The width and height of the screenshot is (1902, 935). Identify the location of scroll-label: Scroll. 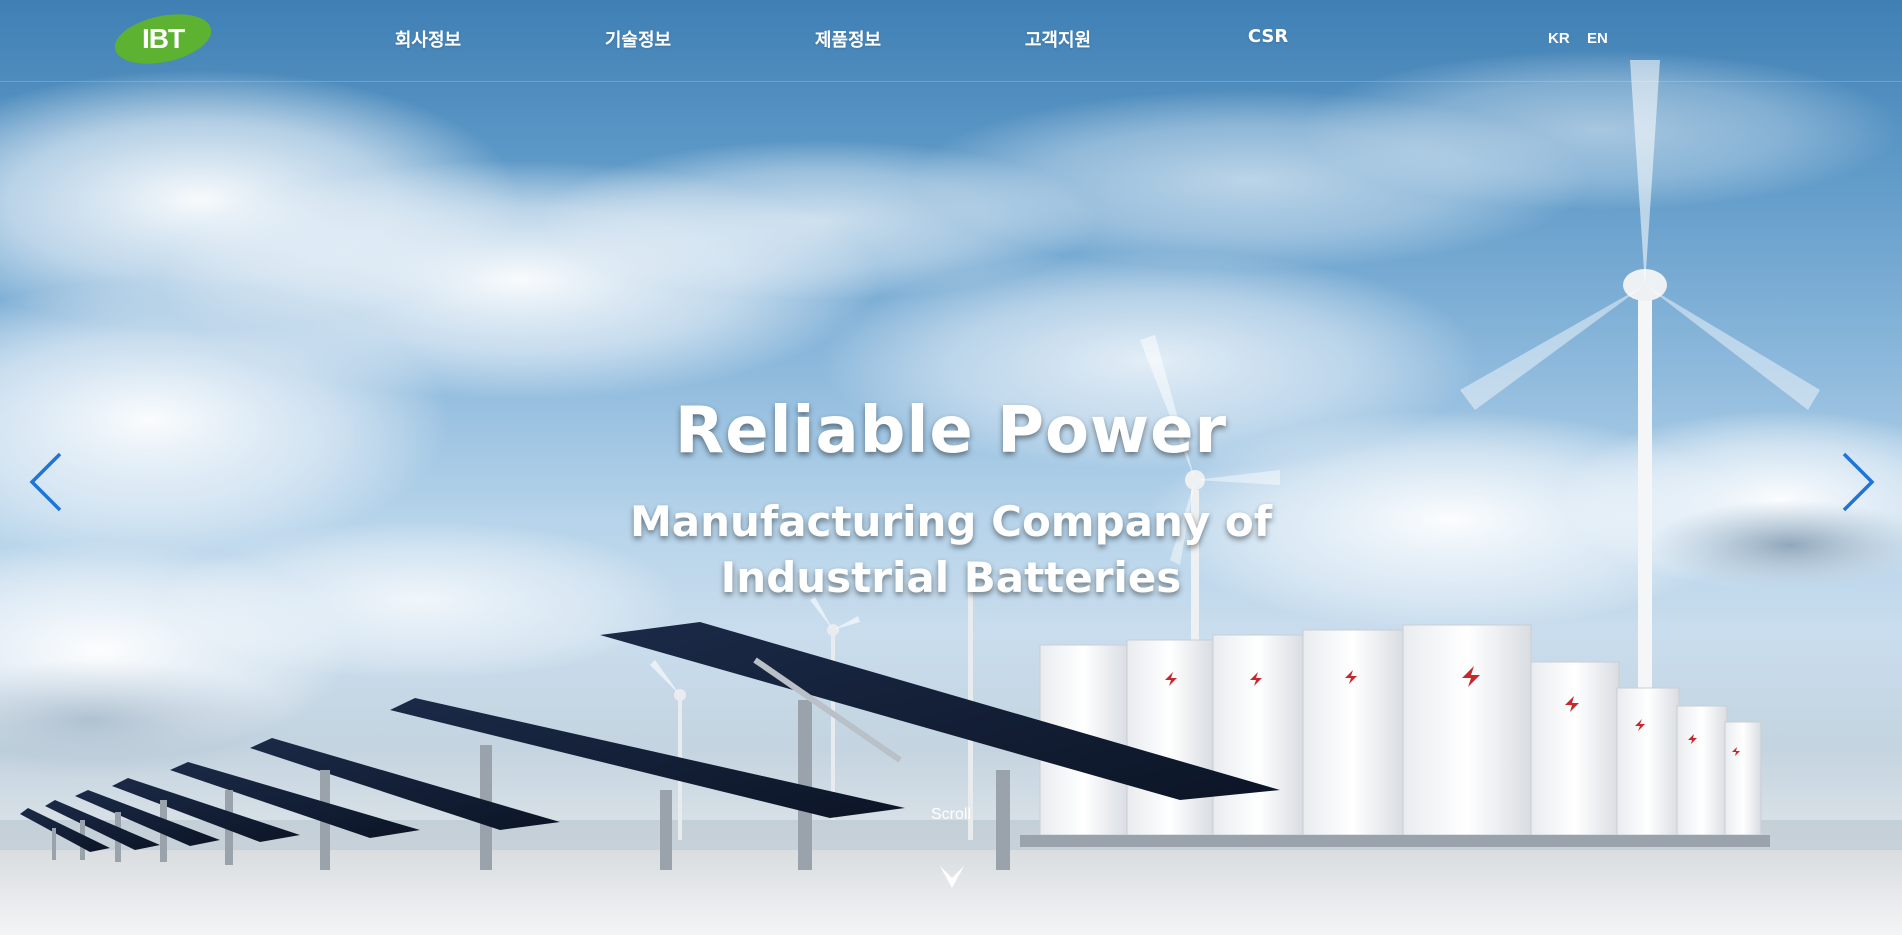
(951, 815).